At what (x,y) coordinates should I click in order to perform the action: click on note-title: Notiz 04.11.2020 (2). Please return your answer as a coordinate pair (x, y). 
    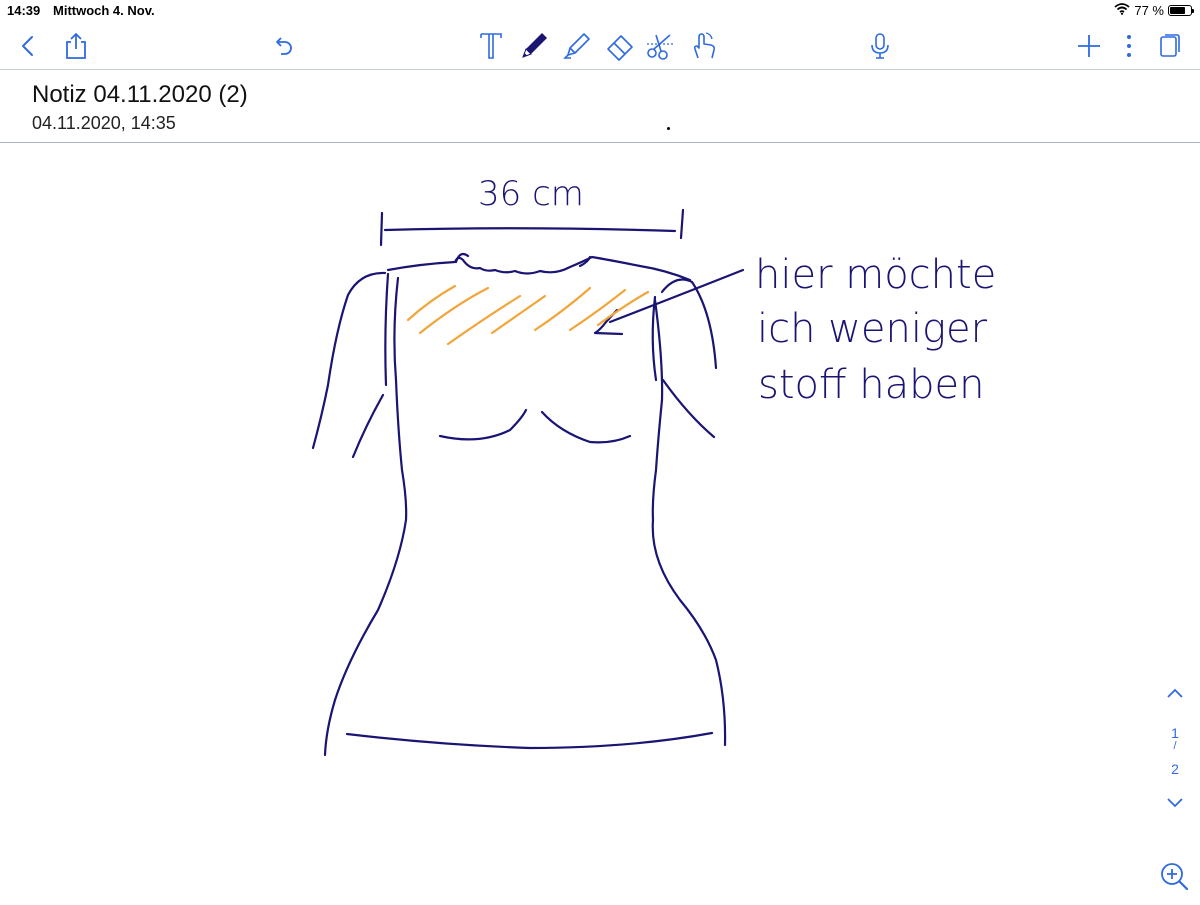
    Looking at the image, I should click on (140, 95).